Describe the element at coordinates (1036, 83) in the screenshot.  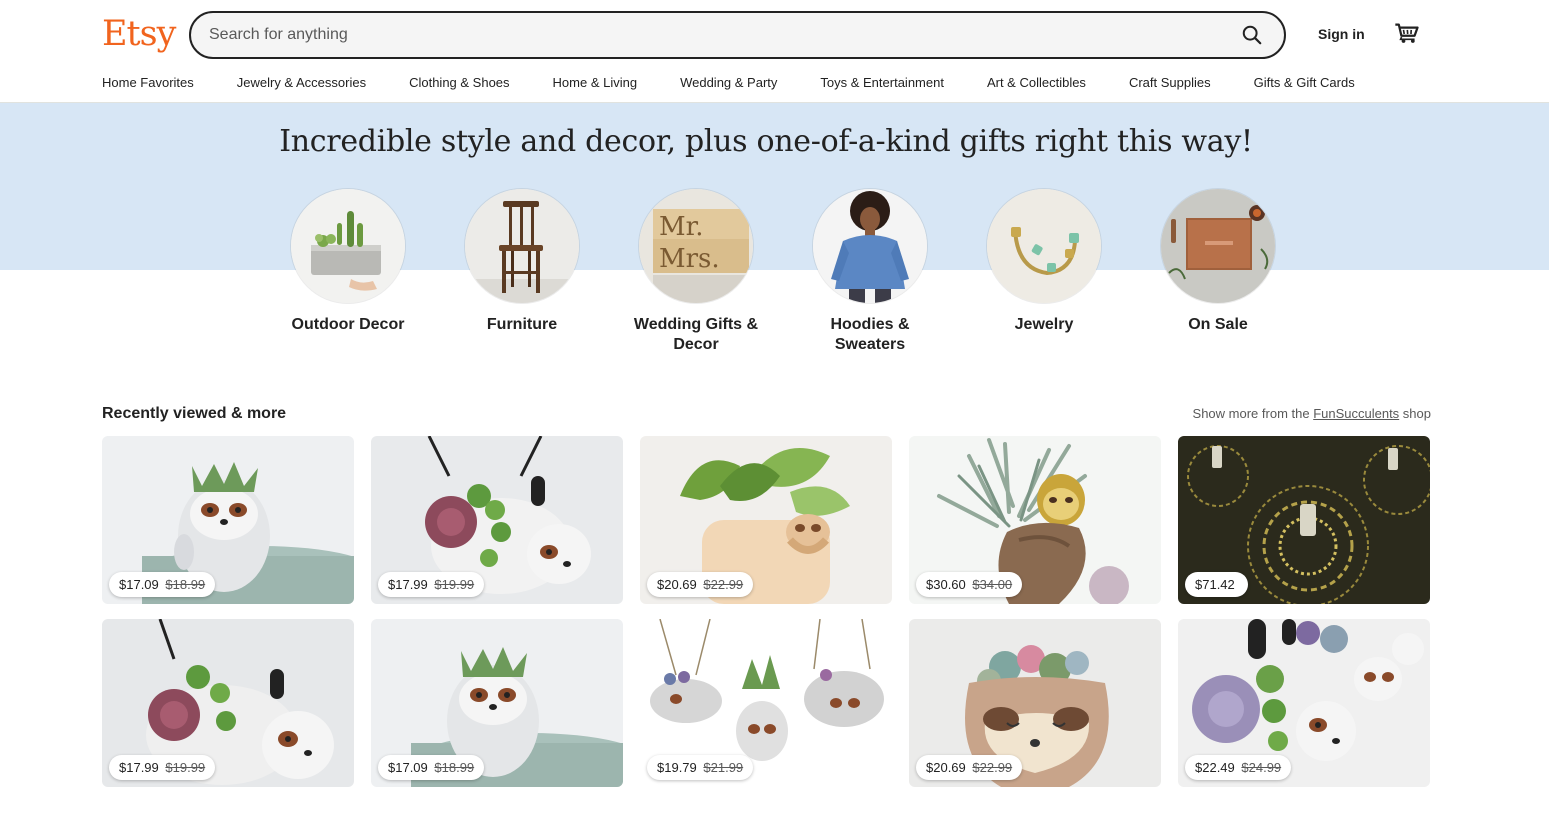
I see `nav-art-collectibles: Art & Collectibles` at that location.